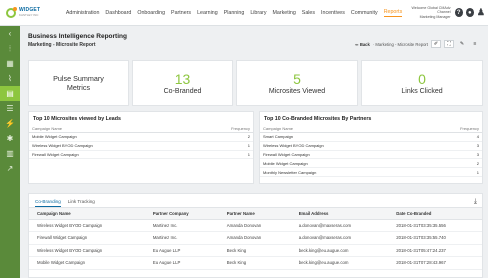  Describe the element at coordinates (393, 13) in the screenshot. I see `nav-item-reports: Reports` at that location.